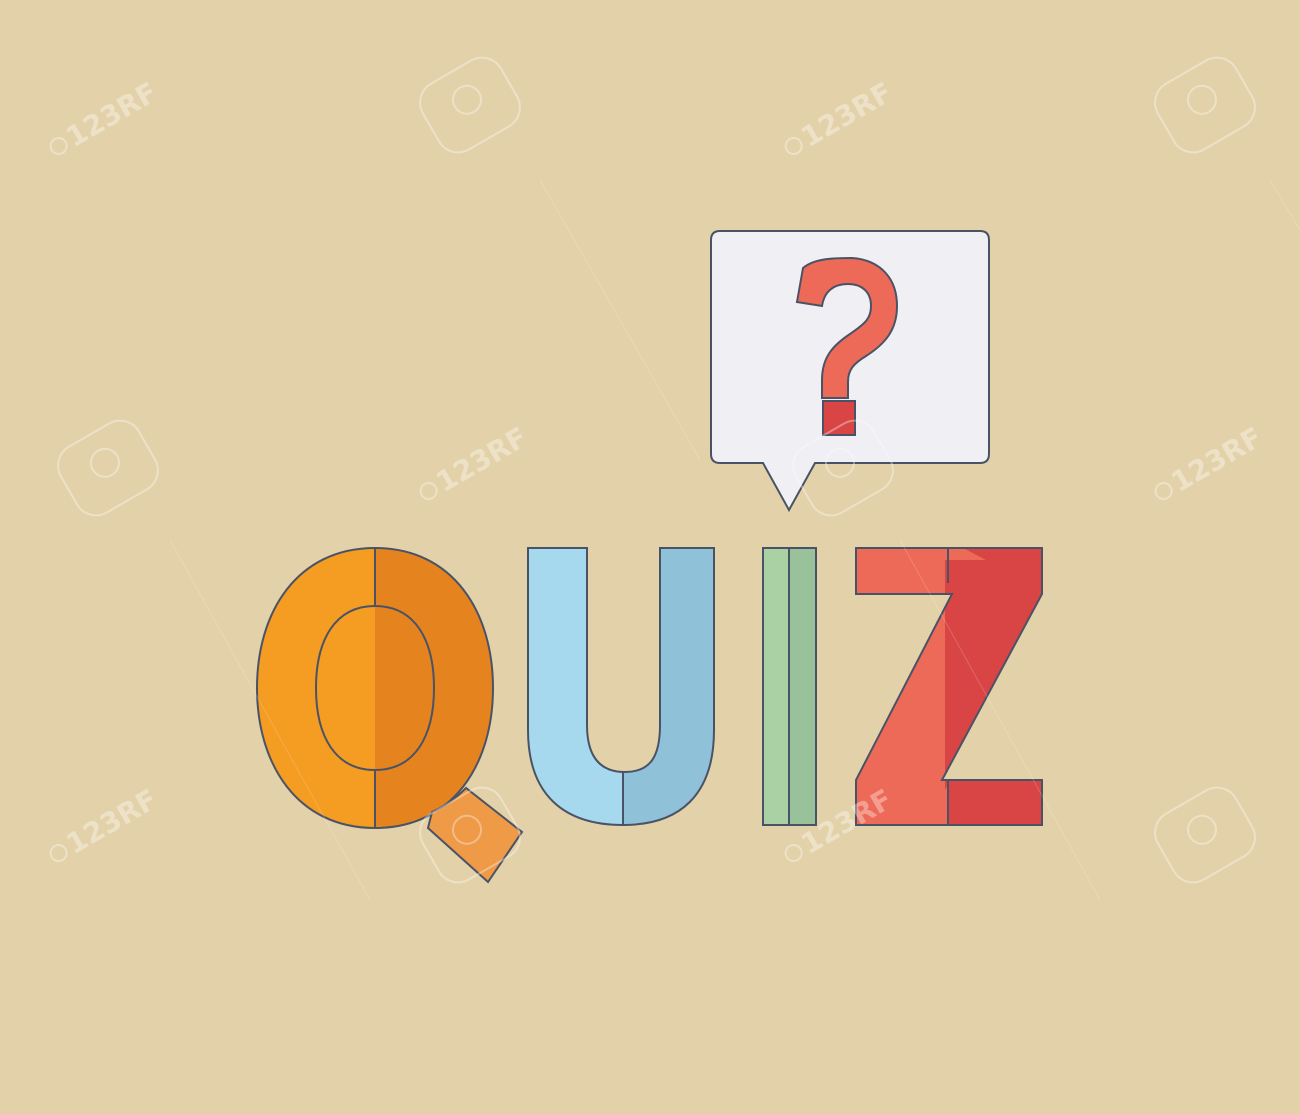  I want to click on letter-i, so click(789, 686).